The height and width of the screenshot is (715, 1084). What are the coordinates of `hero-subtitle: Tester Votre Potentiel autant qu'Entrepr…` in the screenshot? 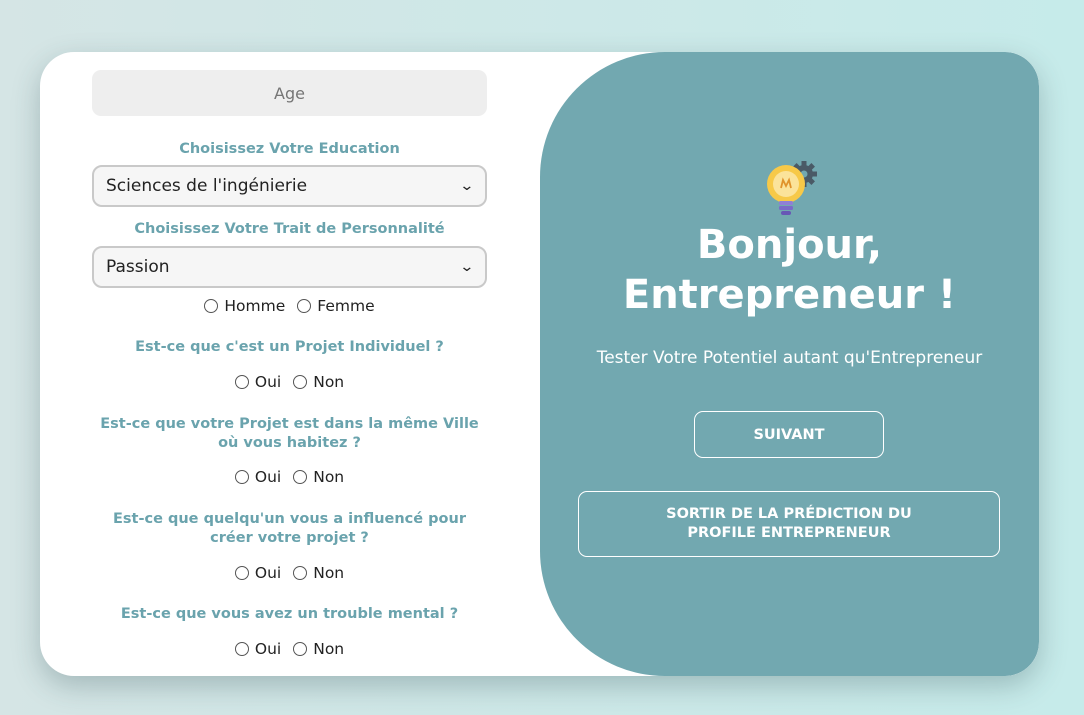 It's located at (789, 358).